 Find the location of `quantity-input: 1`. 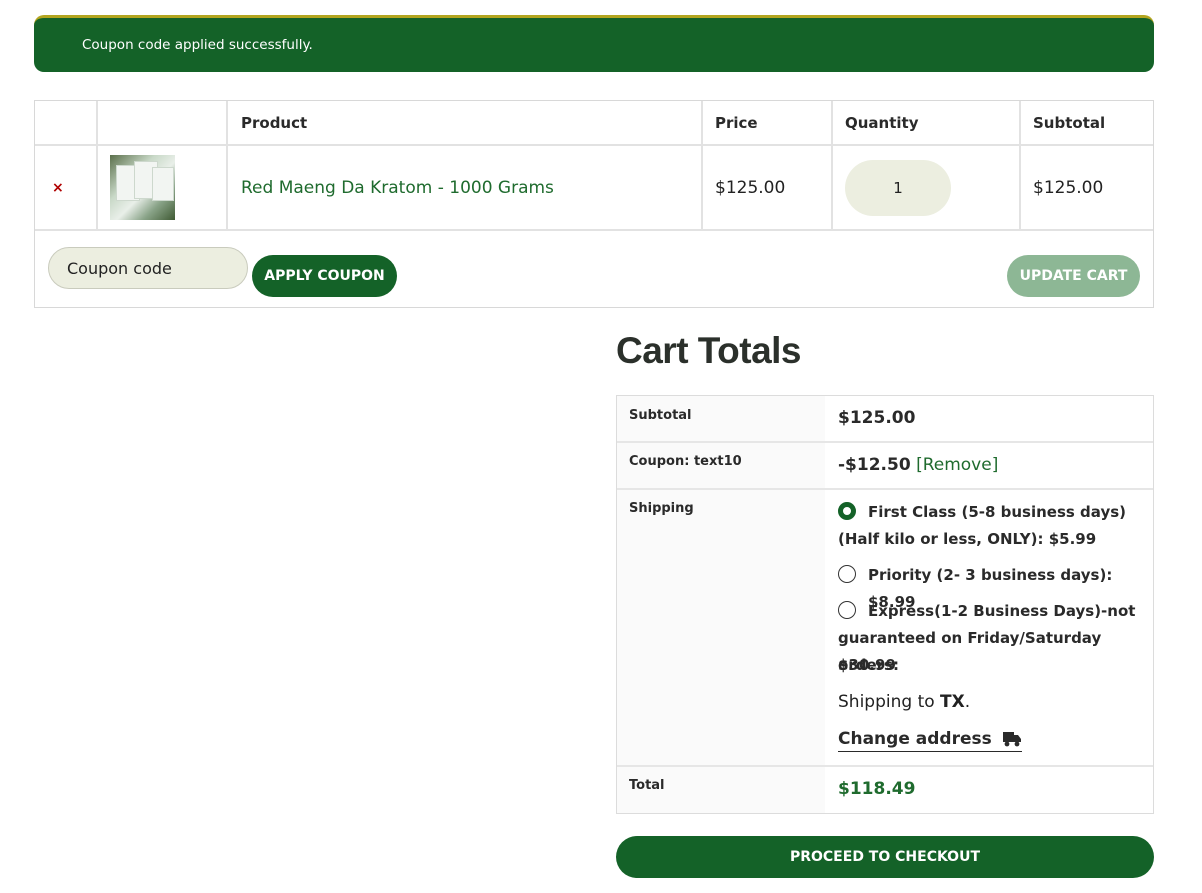

quantity-input: 1 is located at coordinates (898, 187).